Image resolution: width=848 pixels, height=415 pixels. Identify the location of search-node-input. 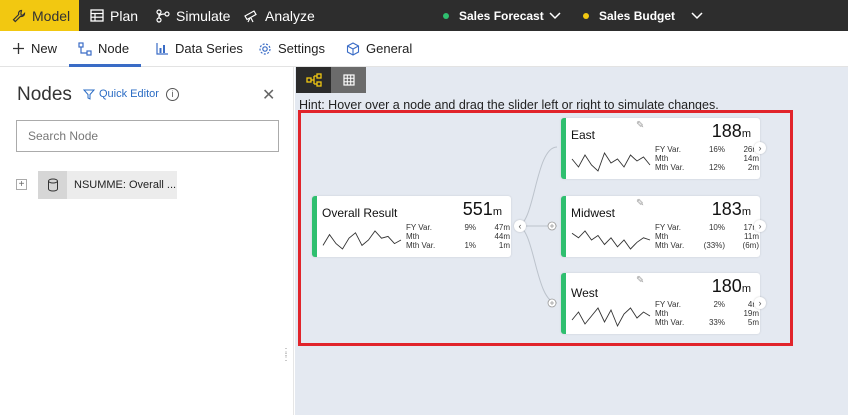
(147, 136).